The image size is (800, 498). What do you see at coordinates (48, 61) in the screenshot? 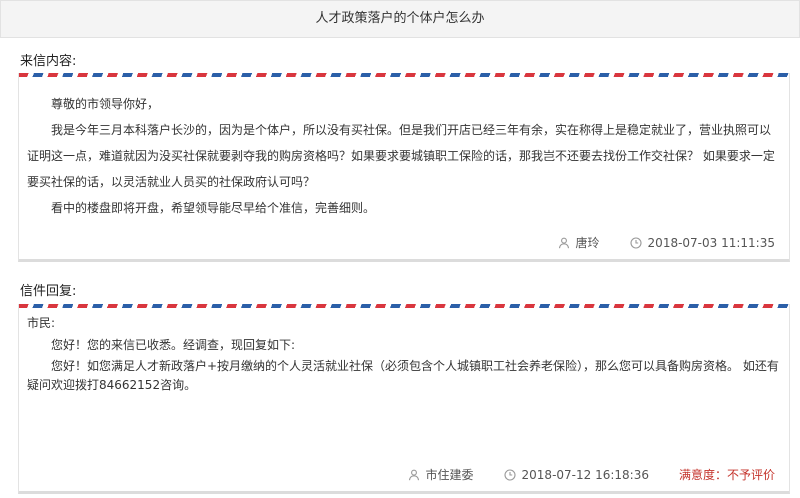
I see `letter-section-label: 来信内容:` at bounding box center [48, 61].